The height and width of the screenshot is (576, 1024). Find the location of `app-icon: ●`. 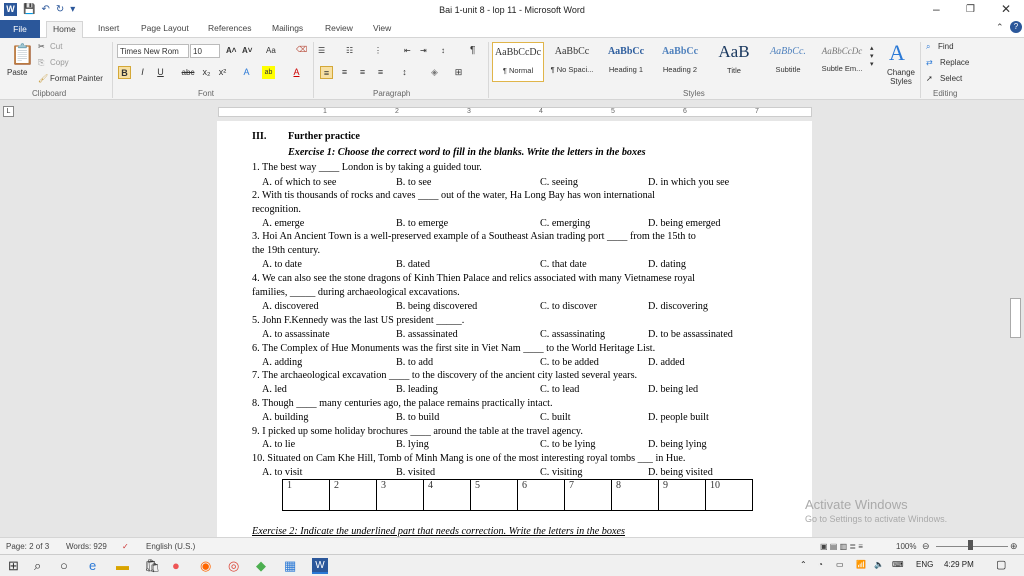

app-icon: ● is located at coordinates (176, 565).